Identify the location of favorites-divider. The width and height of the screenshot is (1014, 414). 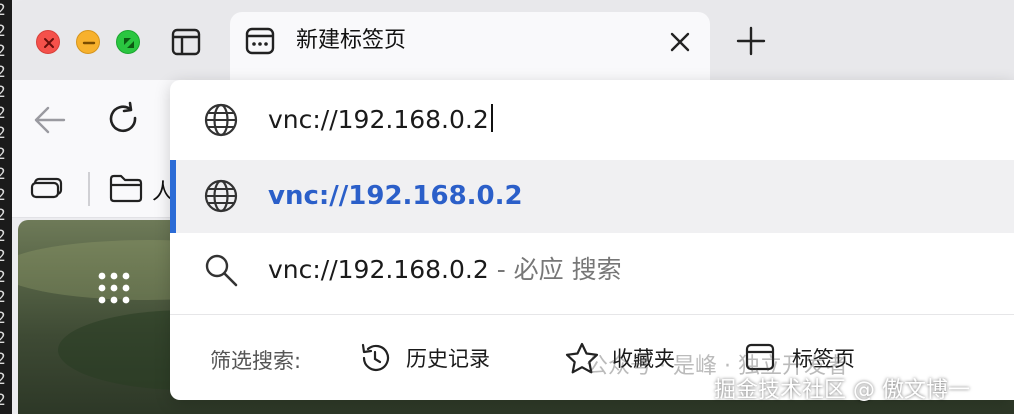
(89, 189).